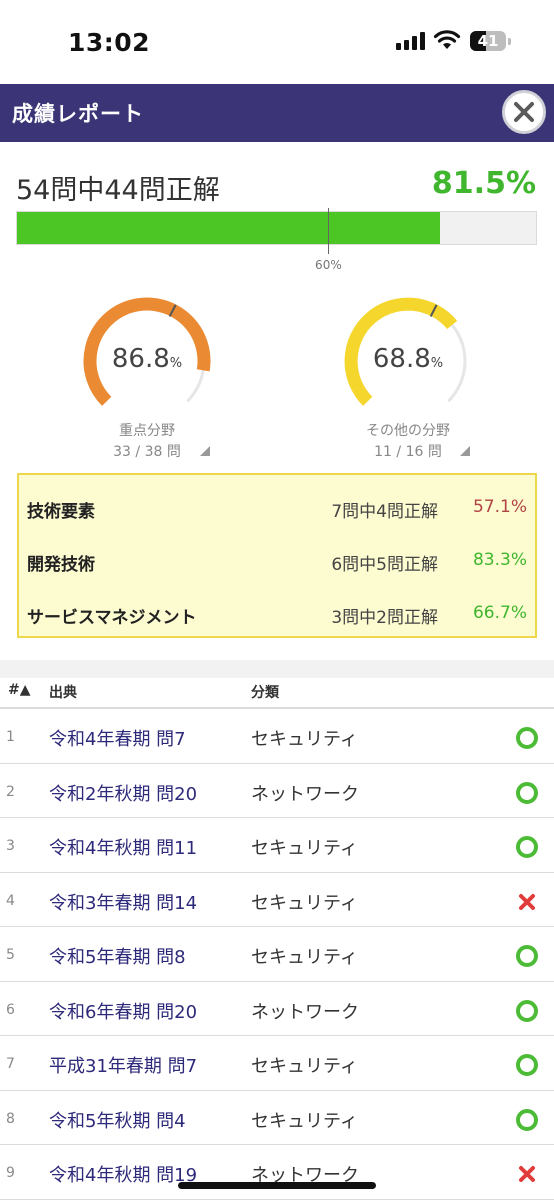 The image size is (554, 1200). I want to click on status-bar: 13:02 41, so click(277, 42).